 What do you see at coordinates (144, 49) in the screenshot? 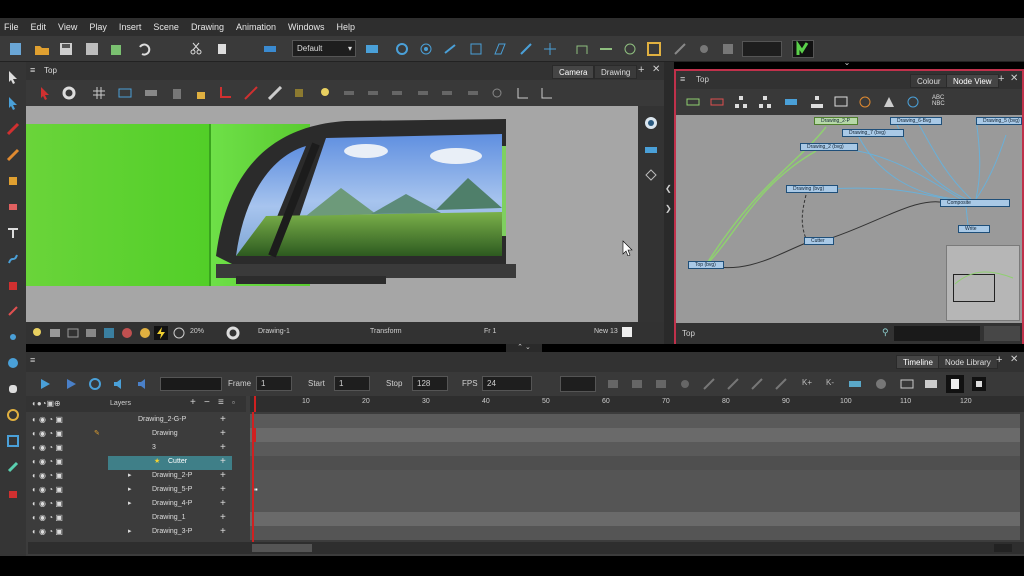
I see `undo-icon` at bounding box center [144, 49].